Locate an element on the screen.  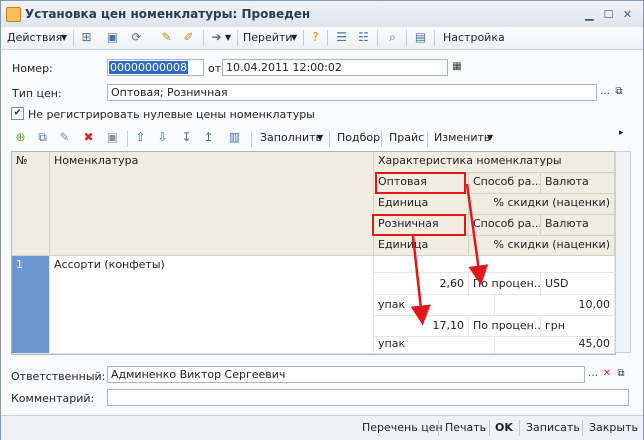
move-down-icon: ⇩ is located at coordinates (162, 137).